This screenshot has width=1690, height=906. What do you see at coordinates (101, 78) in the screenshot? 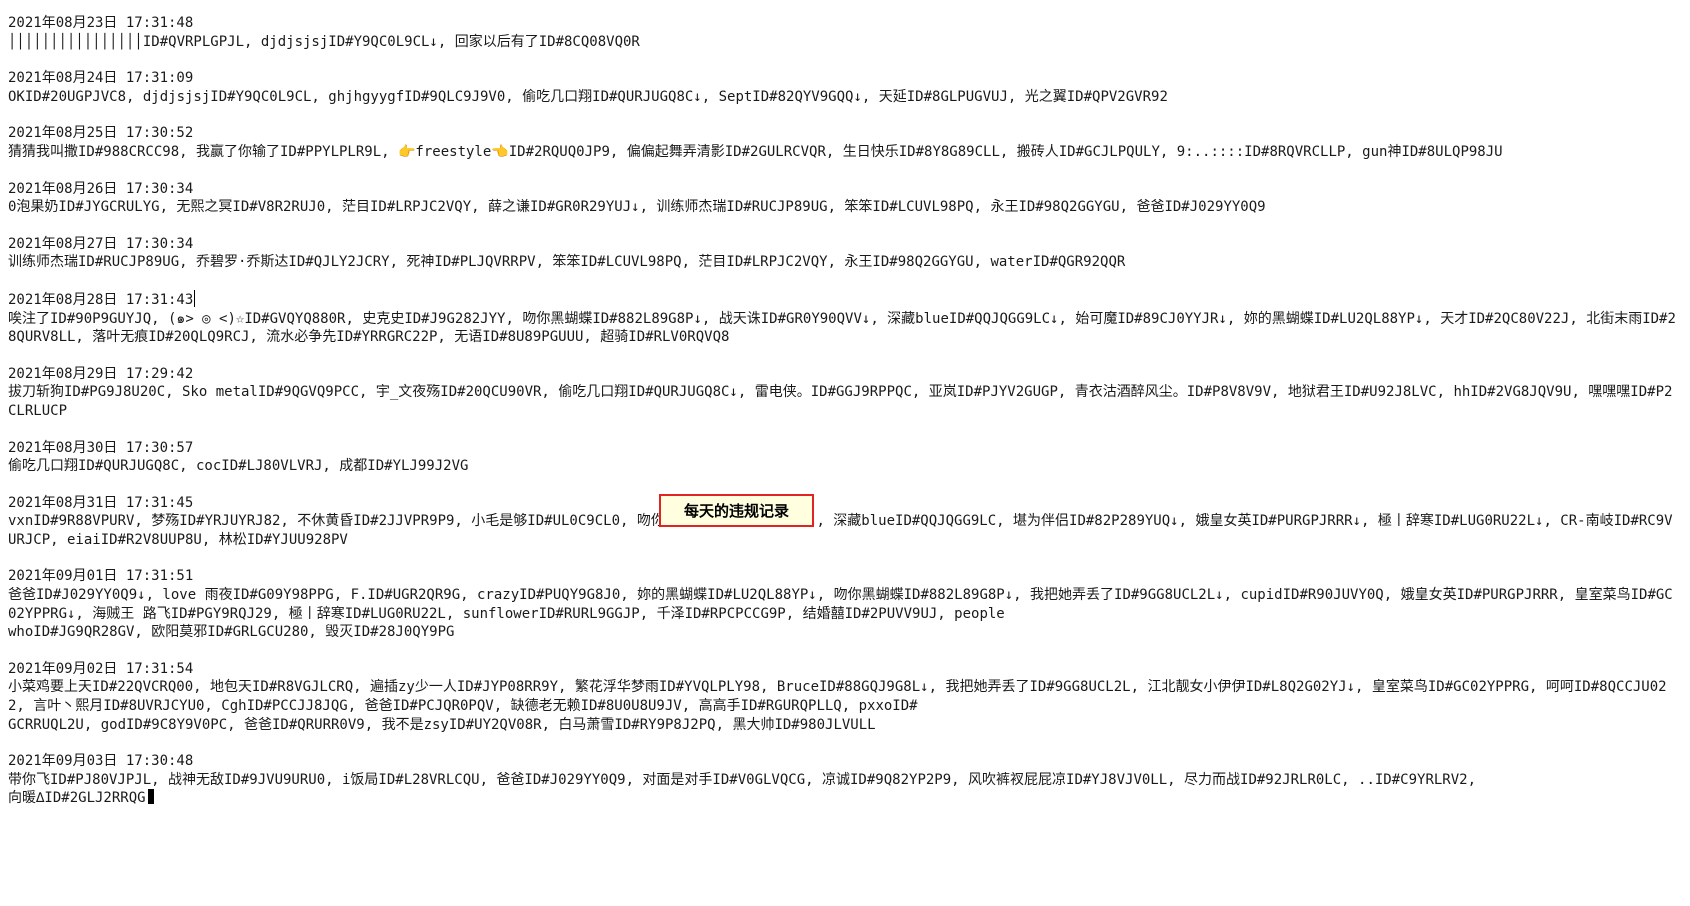
I see `entry-date: 2021年08月24日 17:31:09` at bounding box center [101, 78].